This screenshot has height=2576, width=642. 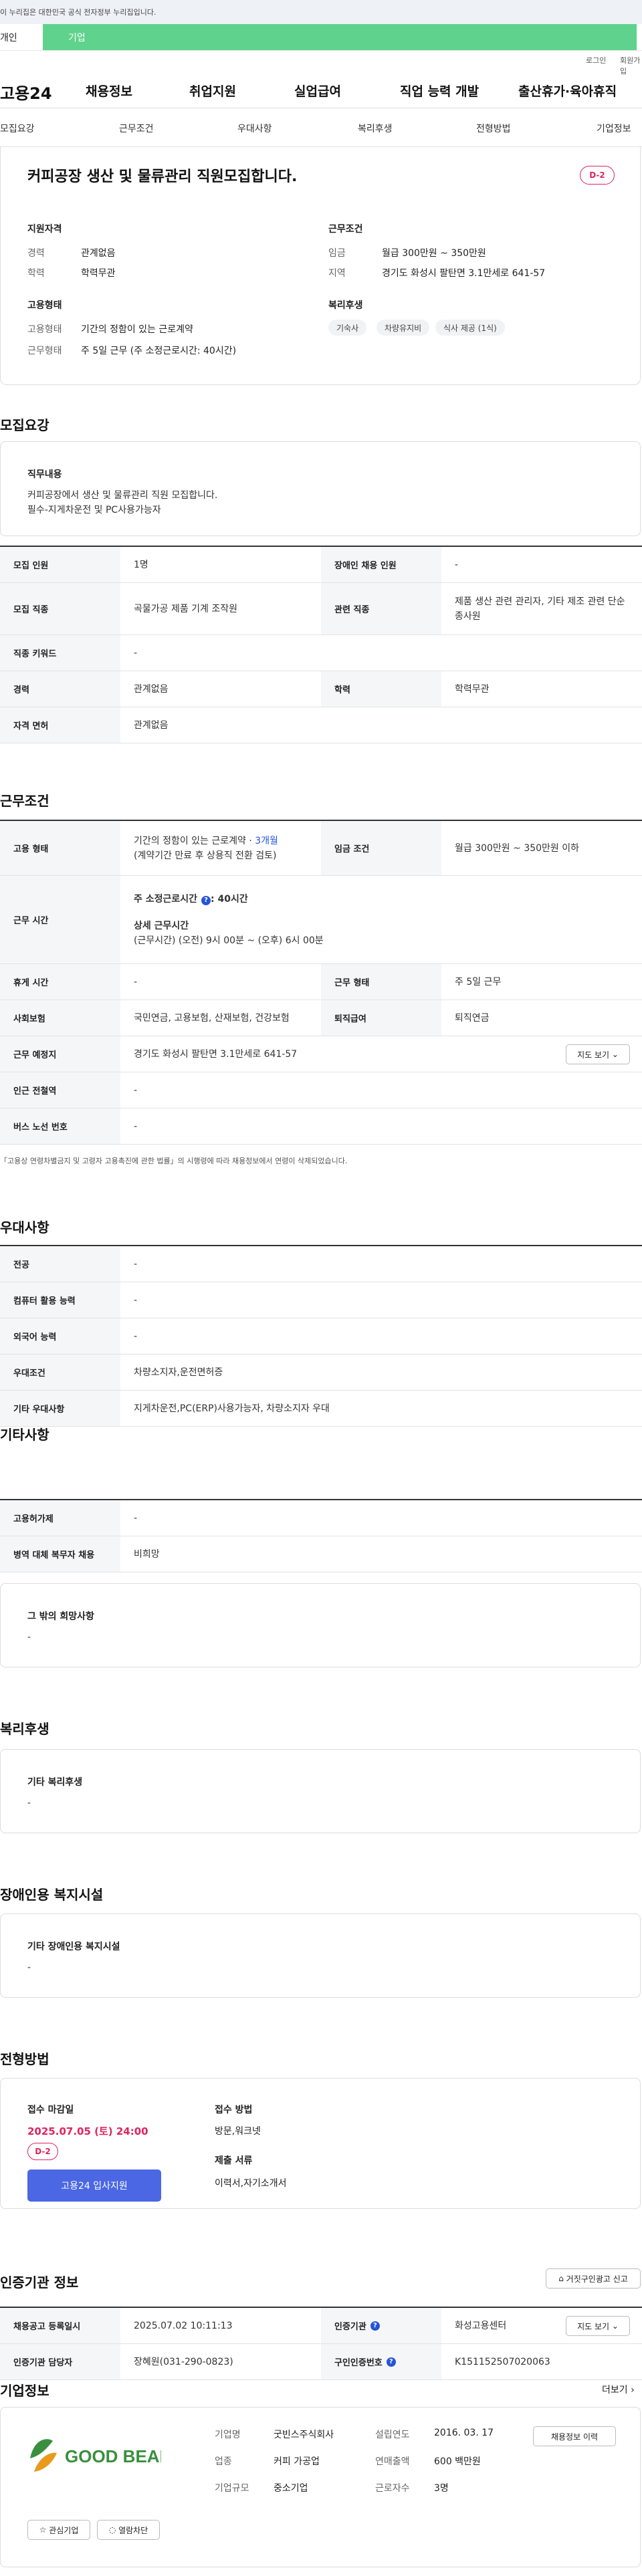 What do you see at coordinates (229, 940) in the screenshot?
I see `detail-hours-value: (근무시간) (오전) 9시 00분 ~ (오후) 6시 00분` at bounding box center [229, 940].